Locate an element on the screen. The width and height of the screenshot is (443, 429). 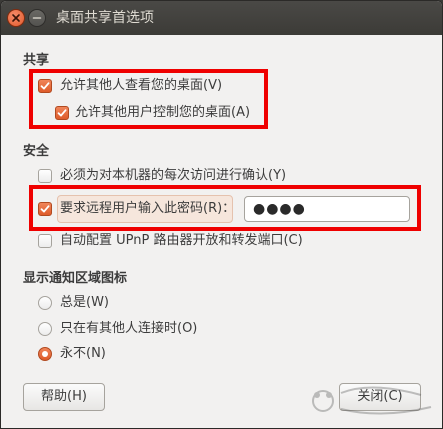
watermark-logo is located at coordinates (372, 400).